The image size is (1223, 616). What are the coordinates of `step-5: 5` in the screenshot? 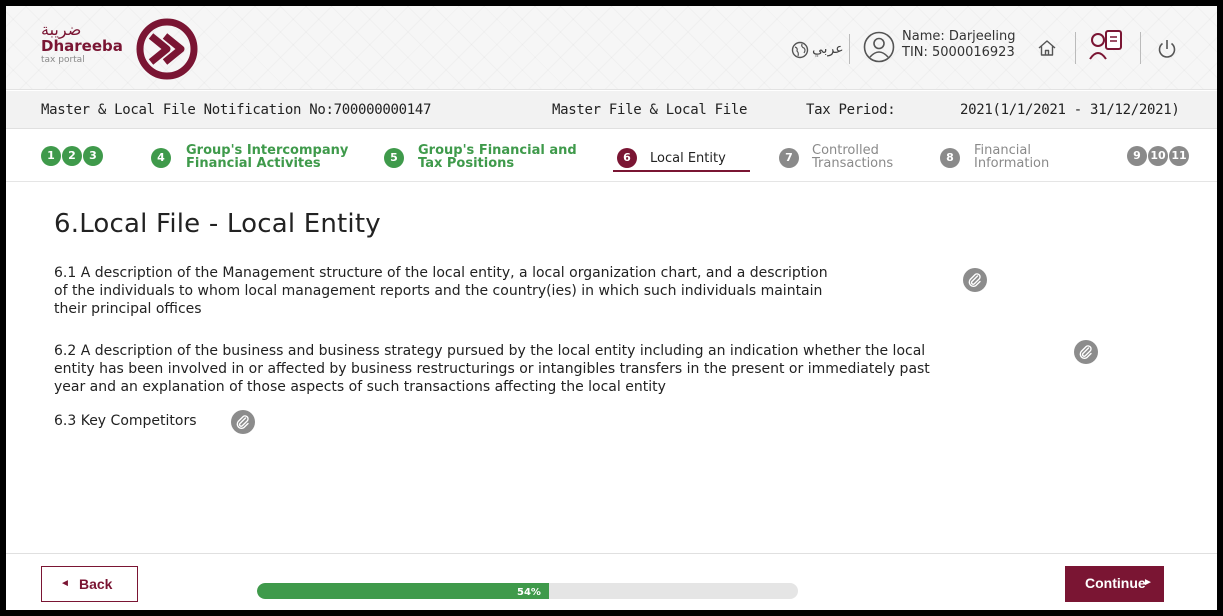 It's located at (394, 158).